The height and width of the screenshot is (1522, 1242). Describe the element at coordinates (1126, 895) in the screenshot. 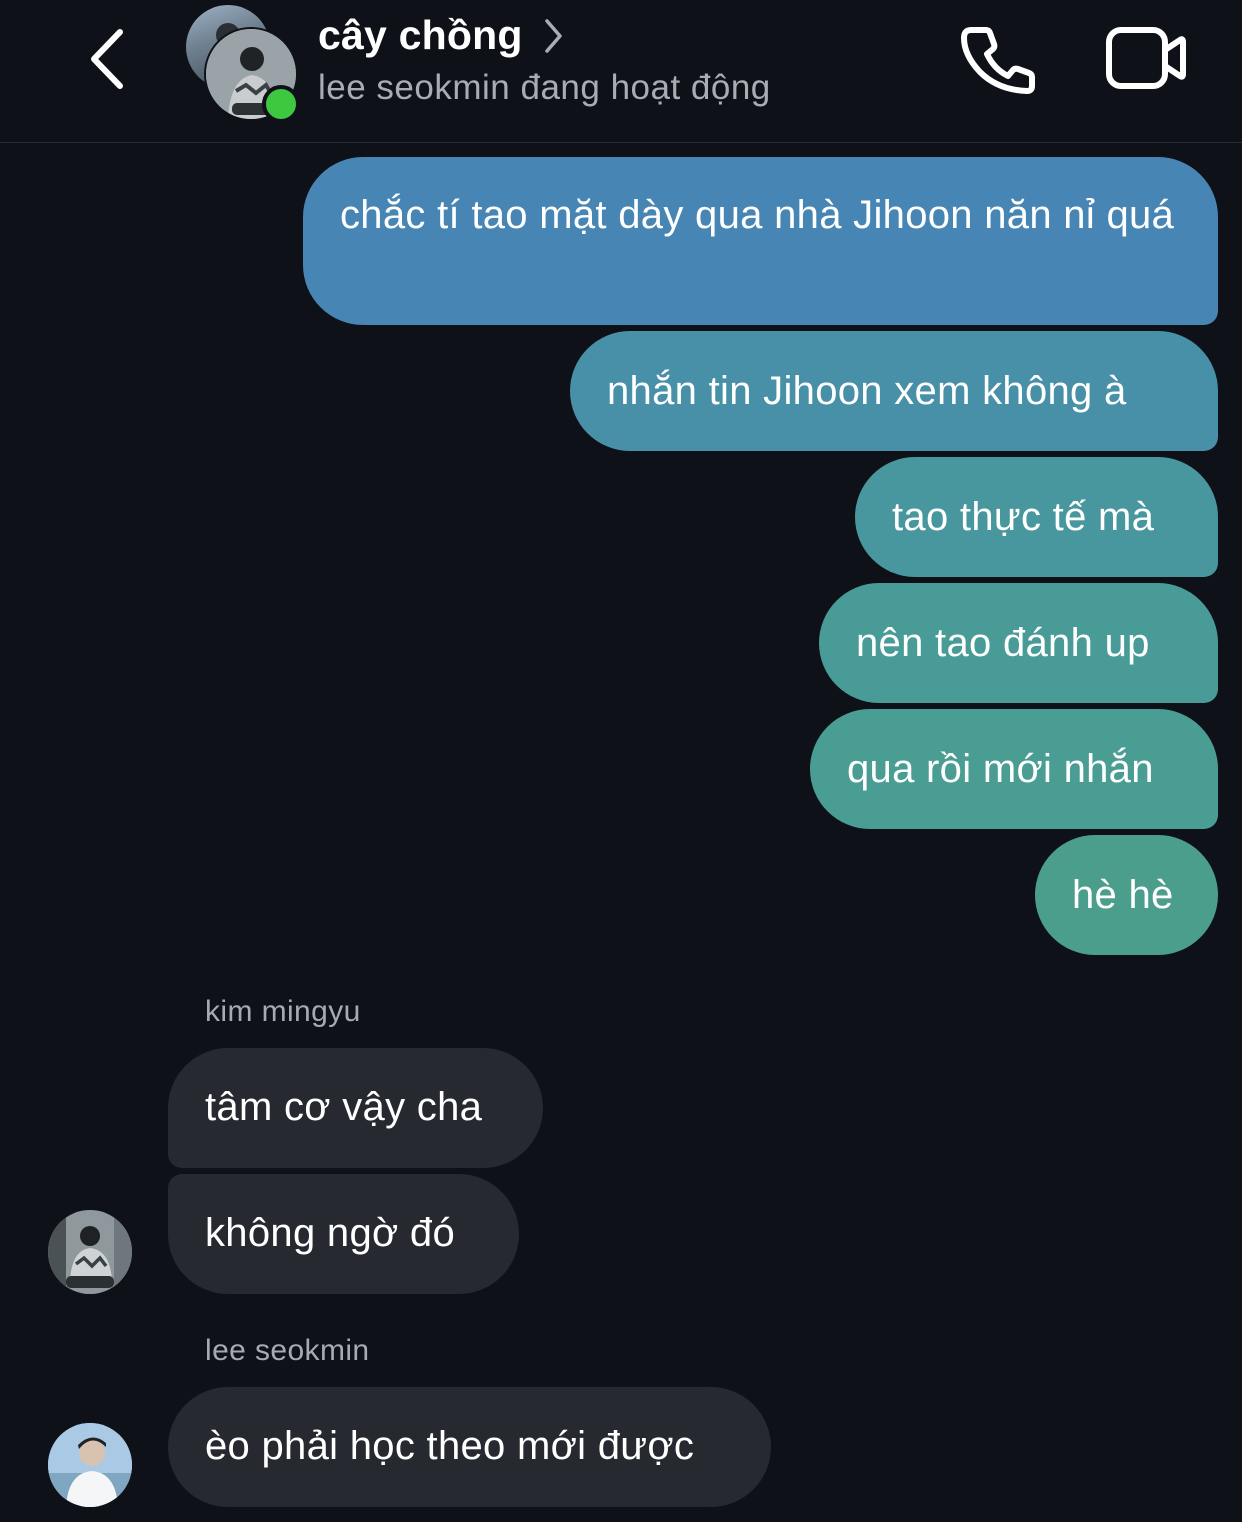

I see `sent-message-bubble: hè hè` at that location.